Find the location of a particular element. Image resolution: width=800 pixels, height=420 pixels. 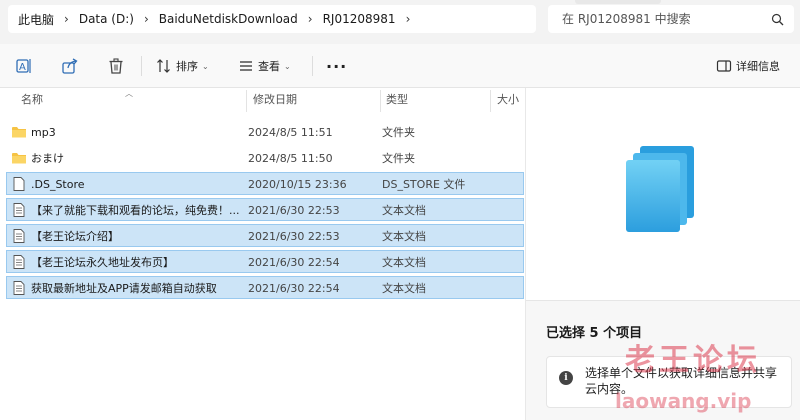

share-button is located at coordinates (70, 66).